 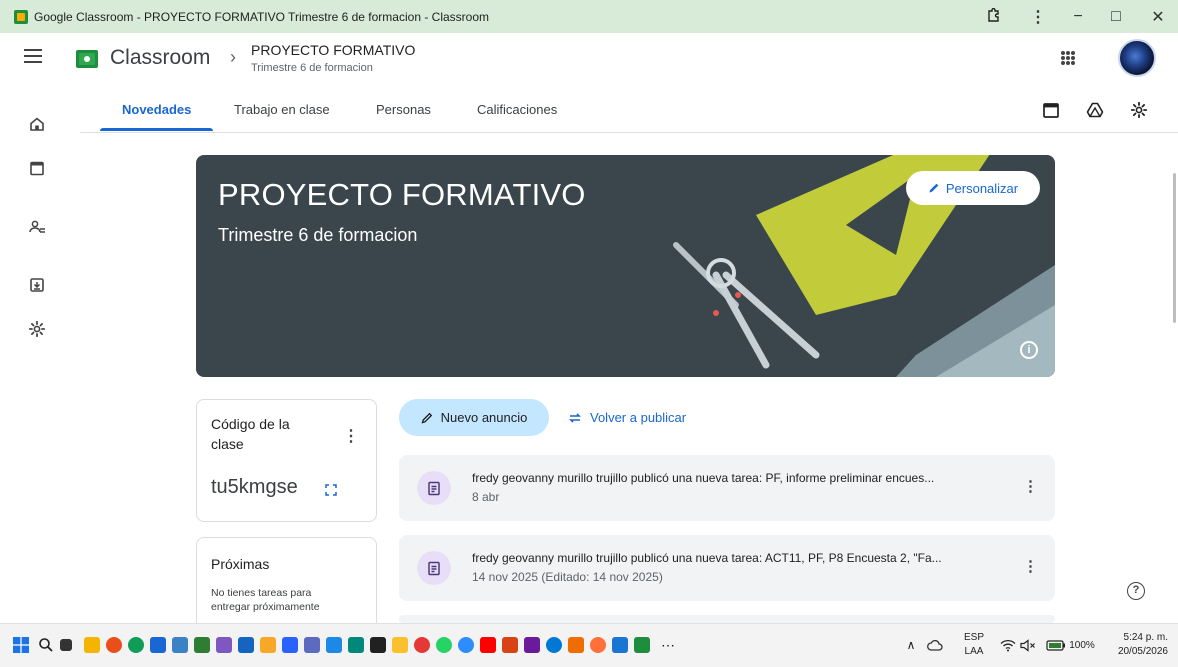 What do you see at coordinates (1174, 378) in the screenshot?
I see `page-scrollbar` at bounding box center [1174, 378].